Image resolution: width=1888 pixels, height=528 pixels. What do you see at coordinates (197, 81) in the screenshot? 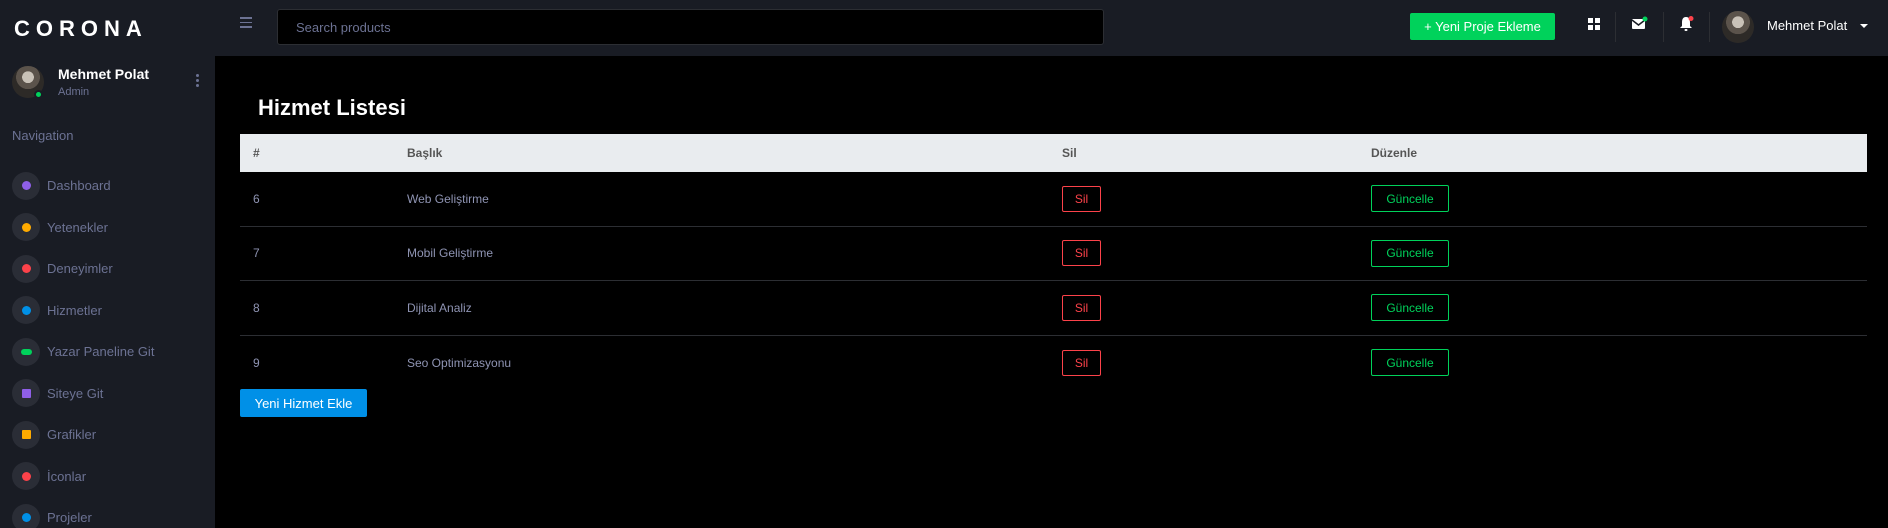
I see `kebab-menu-icon` at bounding box center [197, 81].